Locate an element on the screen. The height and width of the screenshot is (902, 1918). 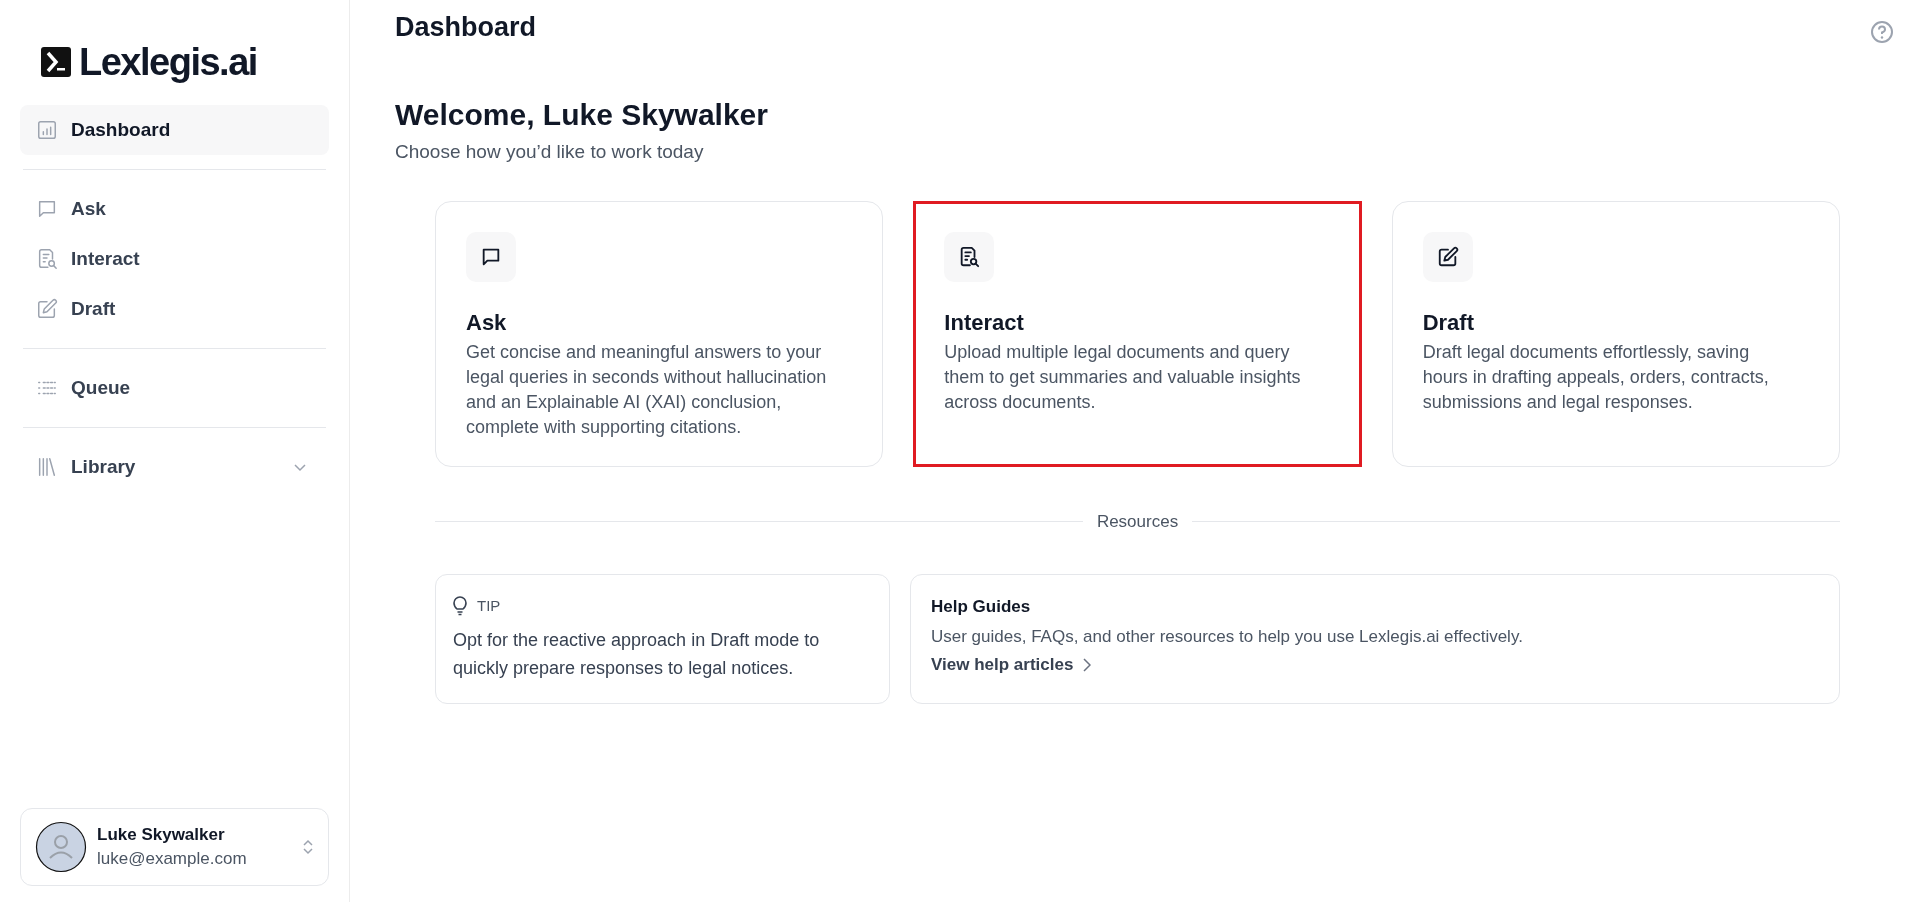
tip-label: TIP is located at coordinates (489, 606).